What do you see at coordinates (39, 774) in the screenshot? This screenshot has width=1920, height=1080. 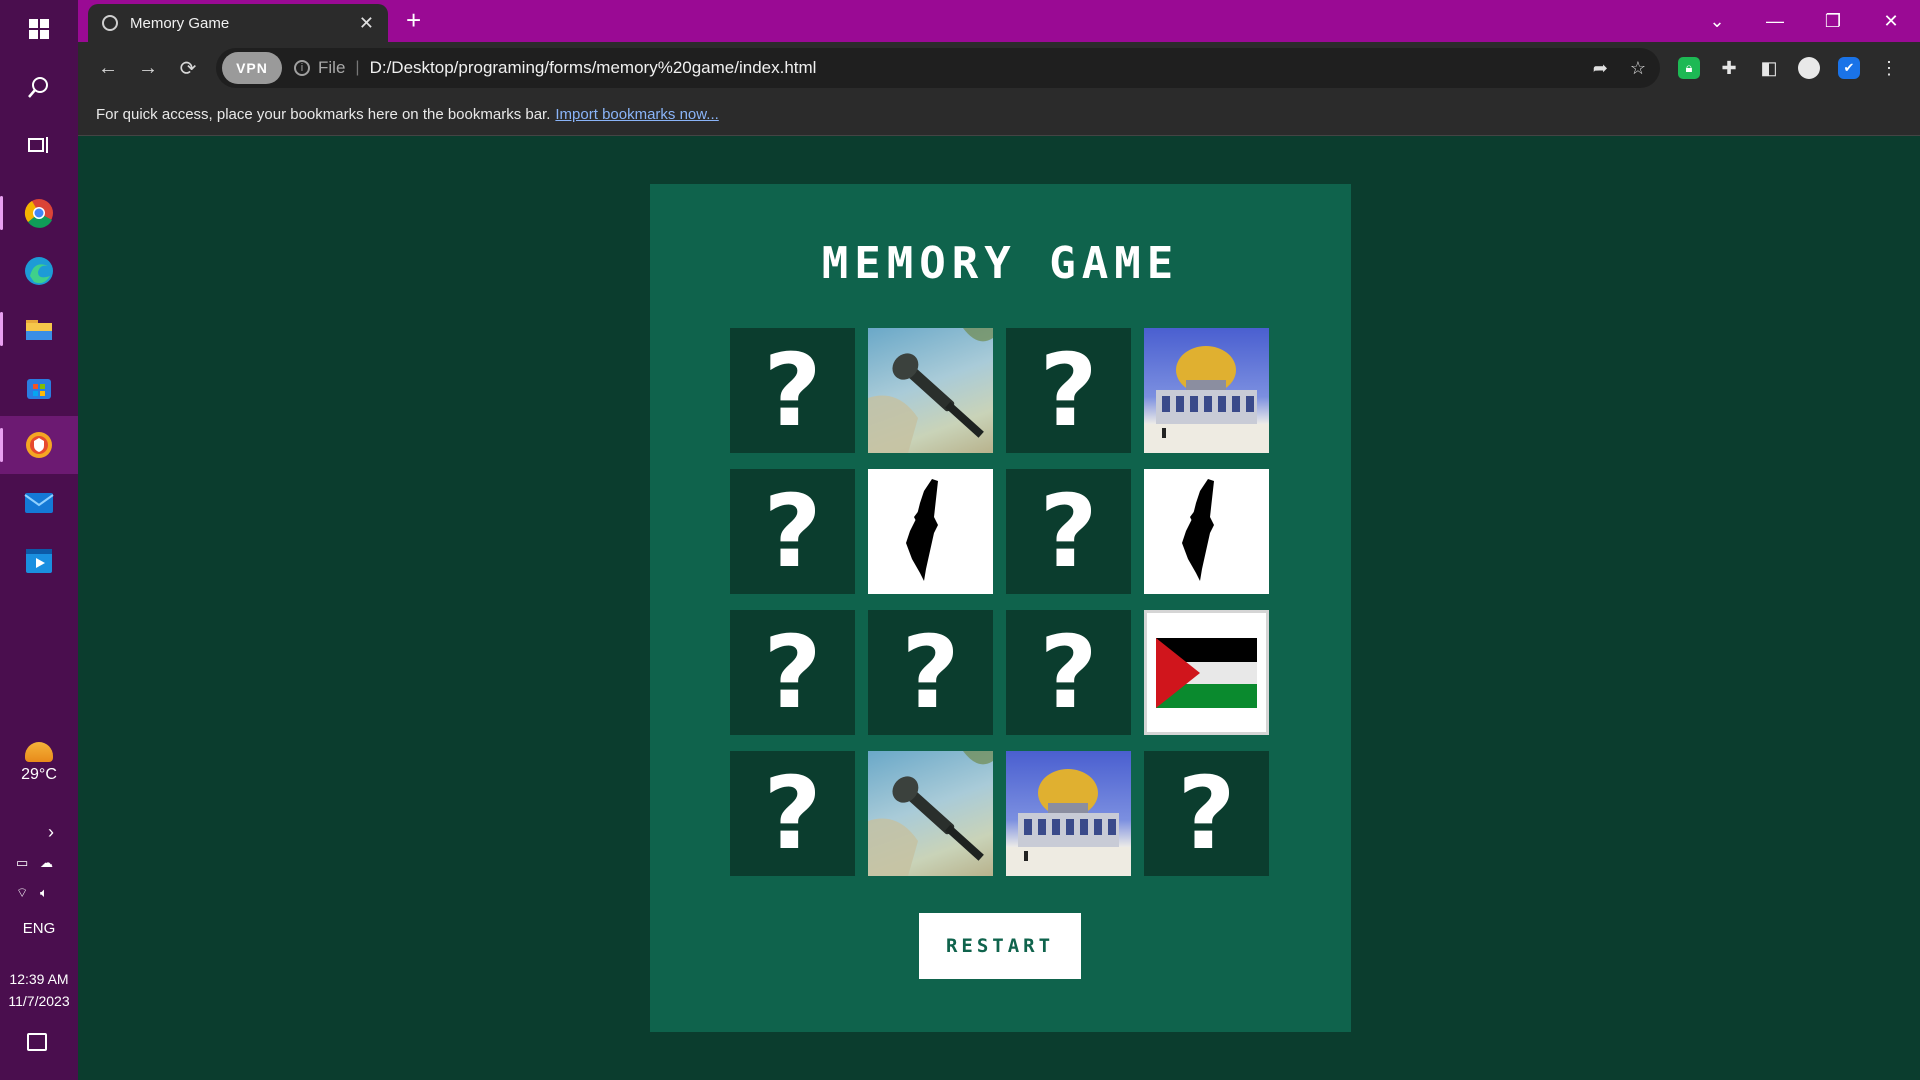 I see `weather-temperature: 29°C` at bounding box center [39, 774].